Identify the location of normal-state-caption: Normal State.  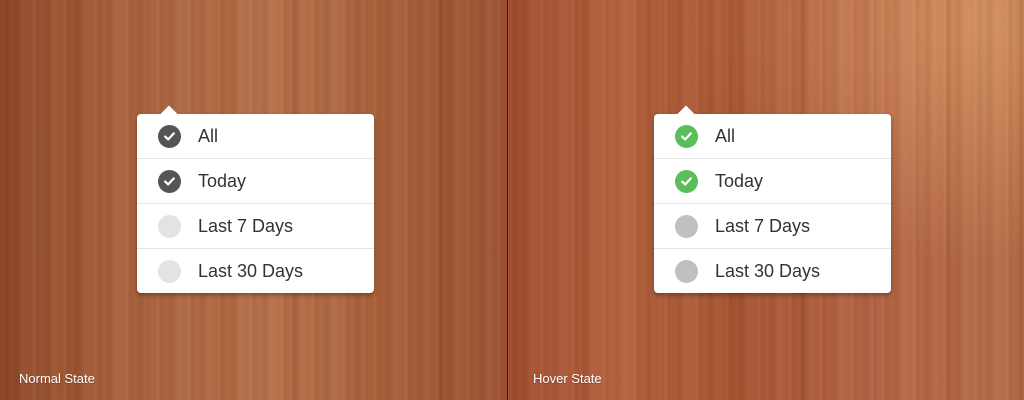
(57, 378).